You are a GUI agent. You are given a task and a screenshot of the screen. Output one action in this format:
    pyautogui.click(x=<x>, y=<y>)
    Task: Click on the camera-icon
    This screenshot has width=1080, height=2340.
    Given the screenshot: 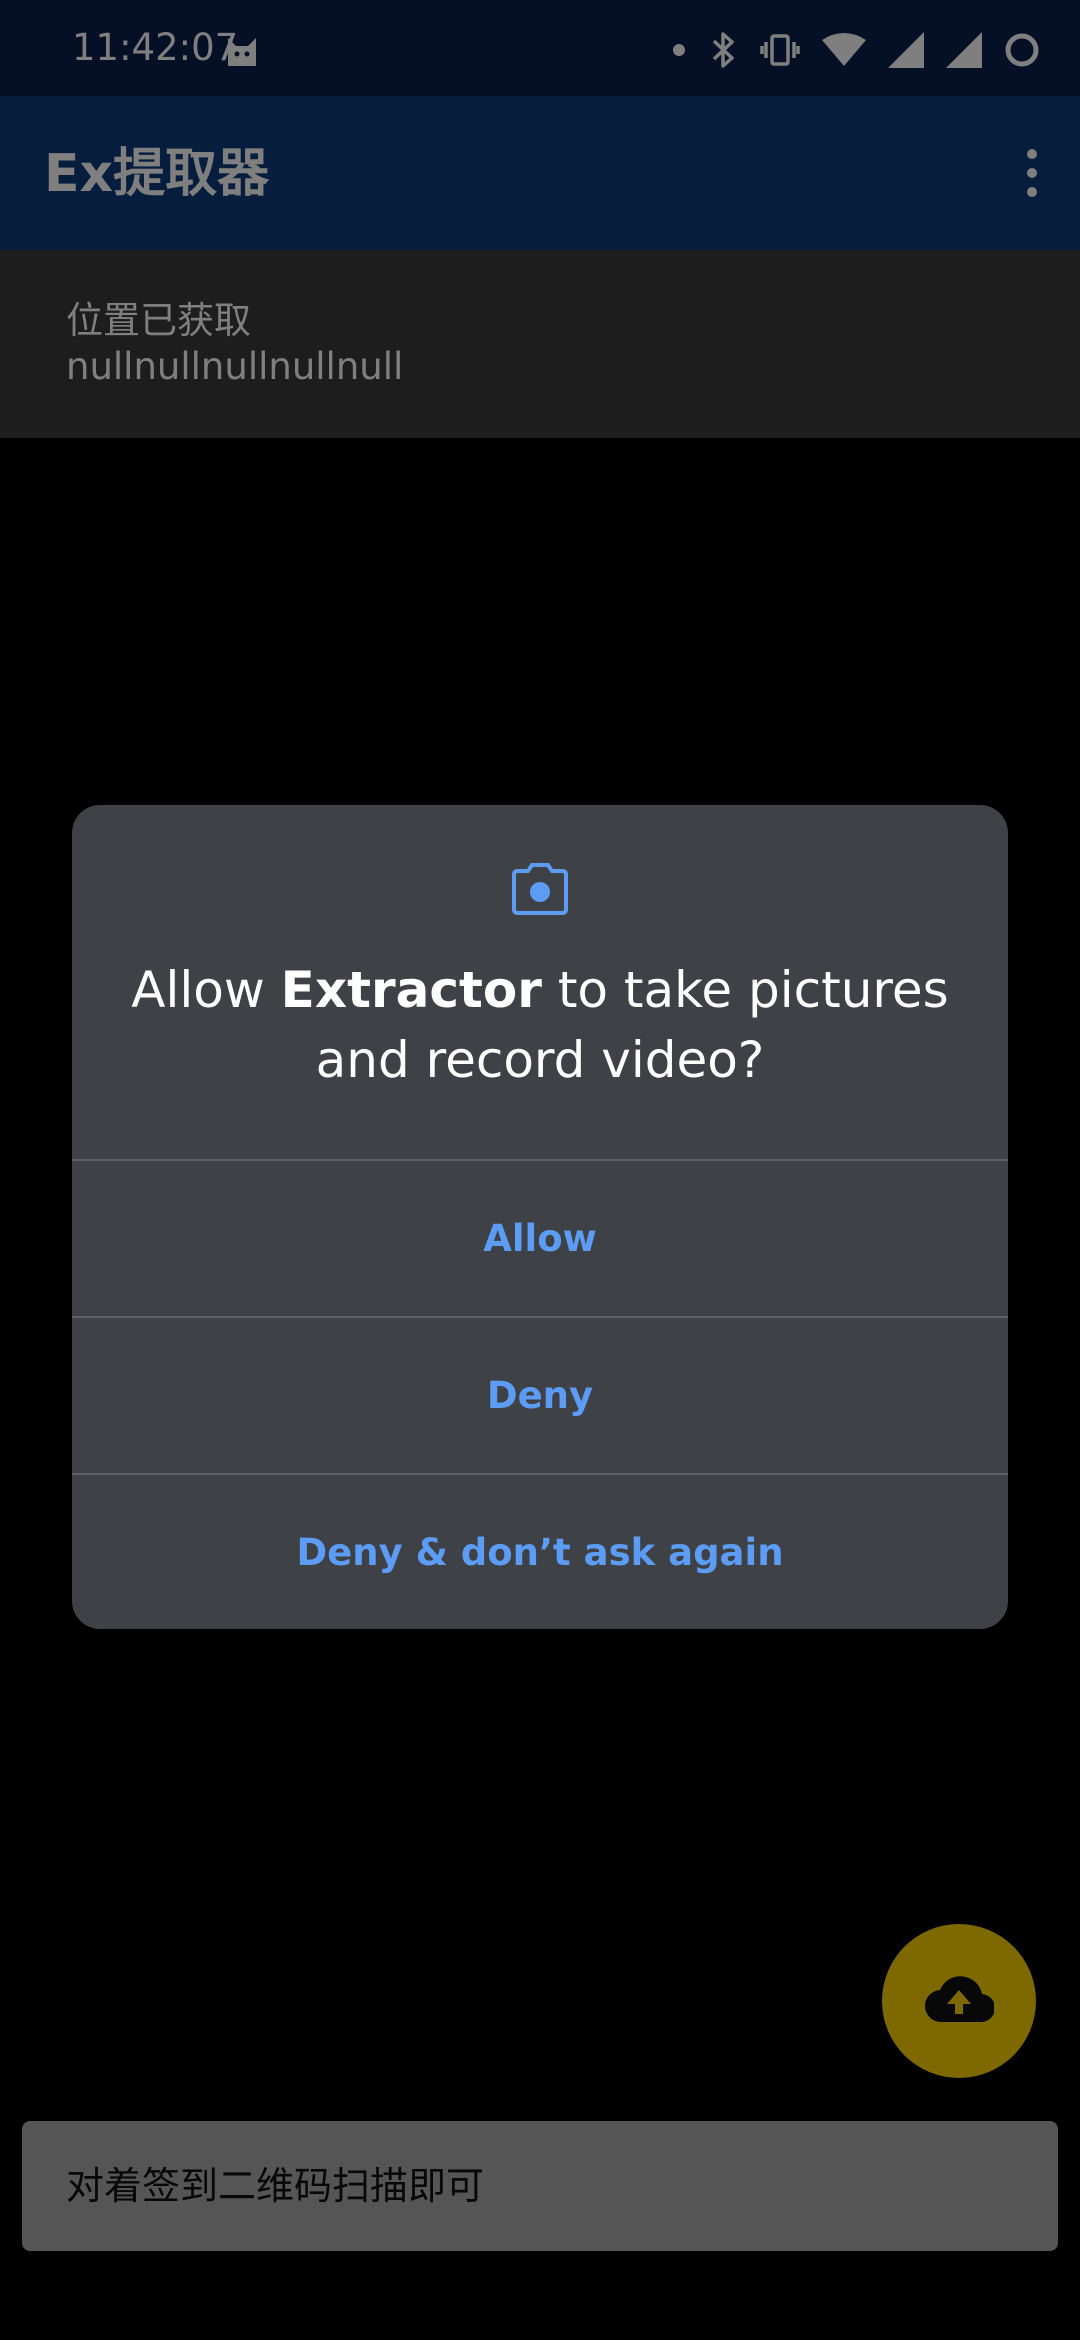 What is the action you would take?
    pyautogui.click(x=540, y=889)
    